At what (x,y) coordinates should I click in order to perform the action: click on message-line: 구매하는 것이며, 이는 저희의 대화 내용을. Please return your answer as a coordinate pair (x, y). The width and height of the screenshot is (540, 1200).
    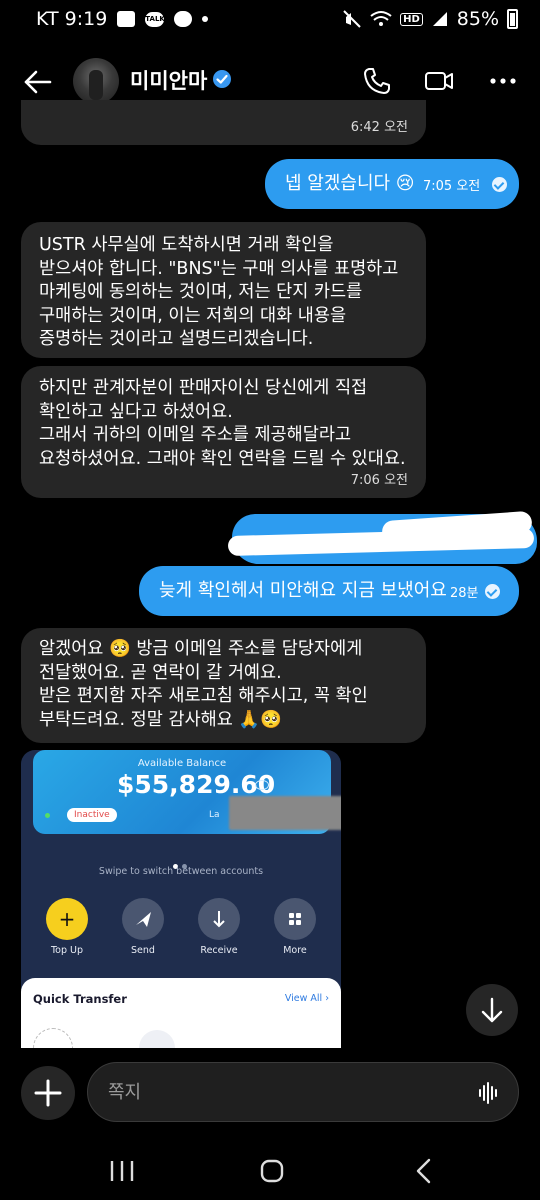
    Looking at the image, I should click on (193, 315).